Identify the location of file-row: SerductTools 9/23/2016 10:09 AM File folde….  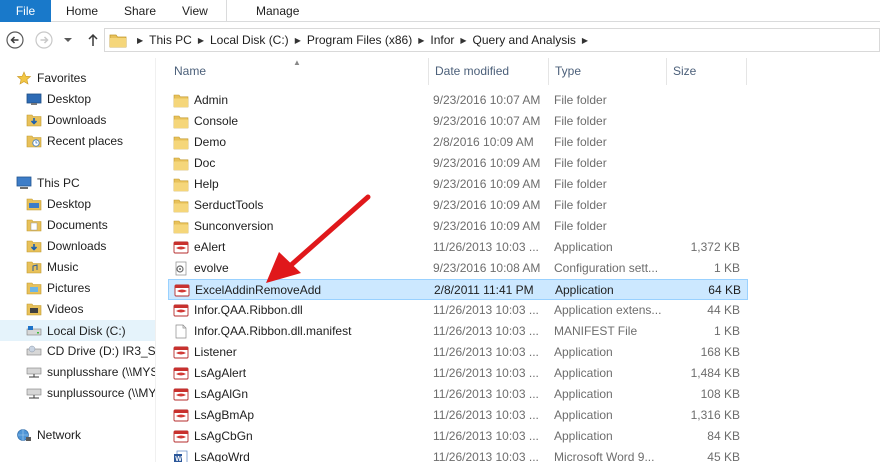
(458, 205).